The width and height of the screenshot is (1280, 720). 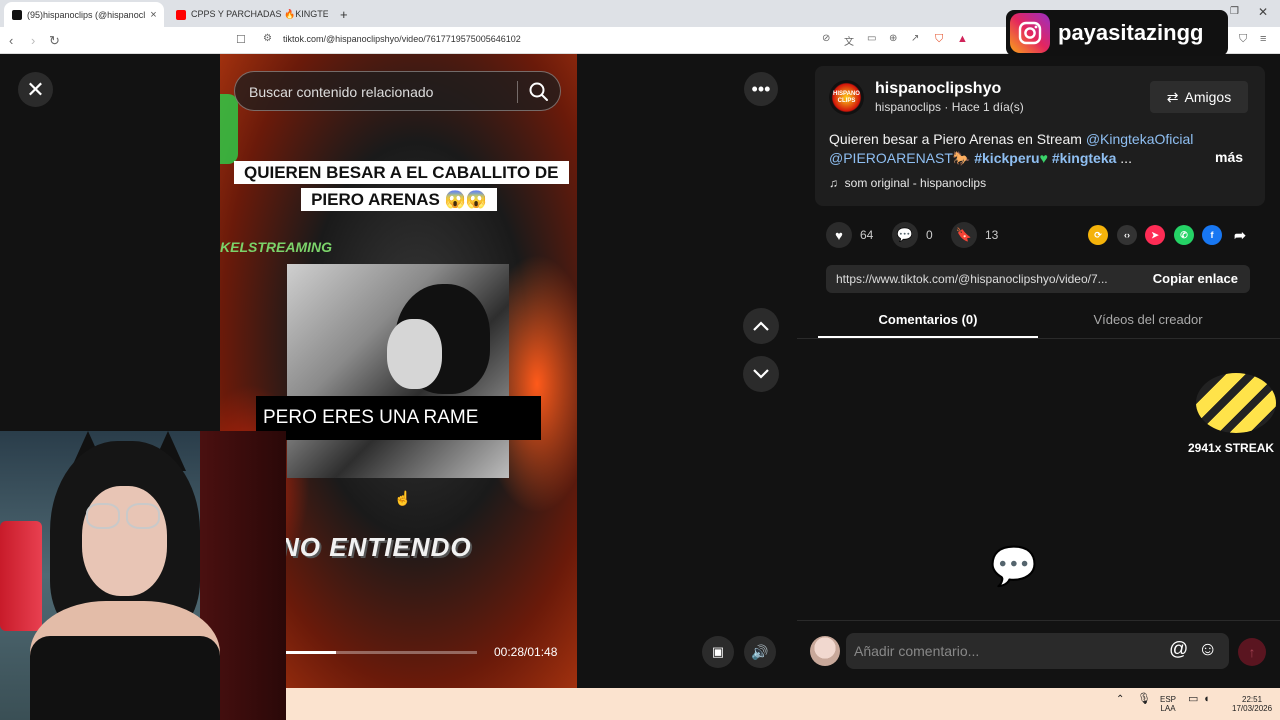 What do you see at coordinates (929, 235) in the screenshot?
I see `comment-count: 0` at bounding box center [929, 235].